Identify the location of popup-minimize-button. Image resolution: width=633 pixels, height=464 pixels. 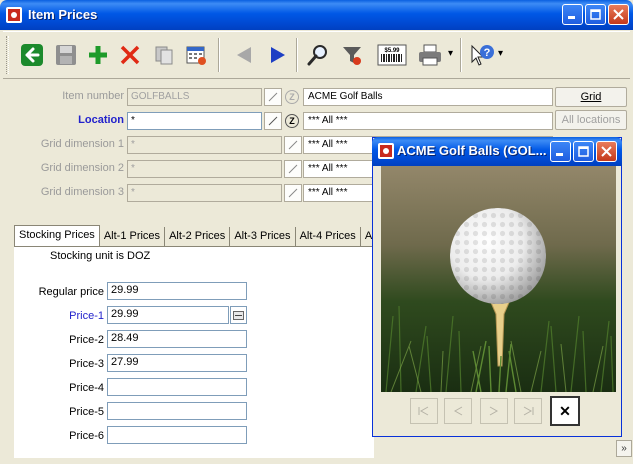
(560, 151).